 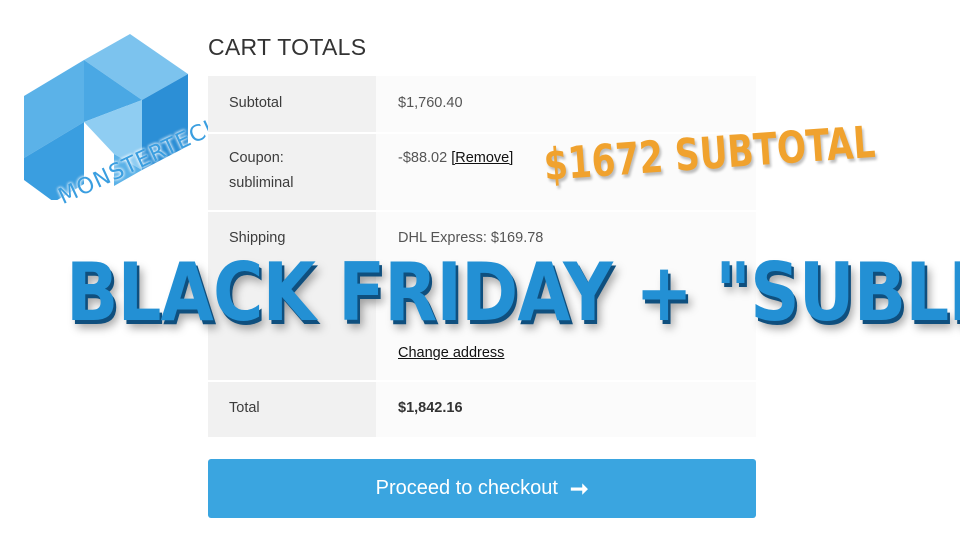 I want to click on total-value: $1,842.16, so click(x=430, y=408).